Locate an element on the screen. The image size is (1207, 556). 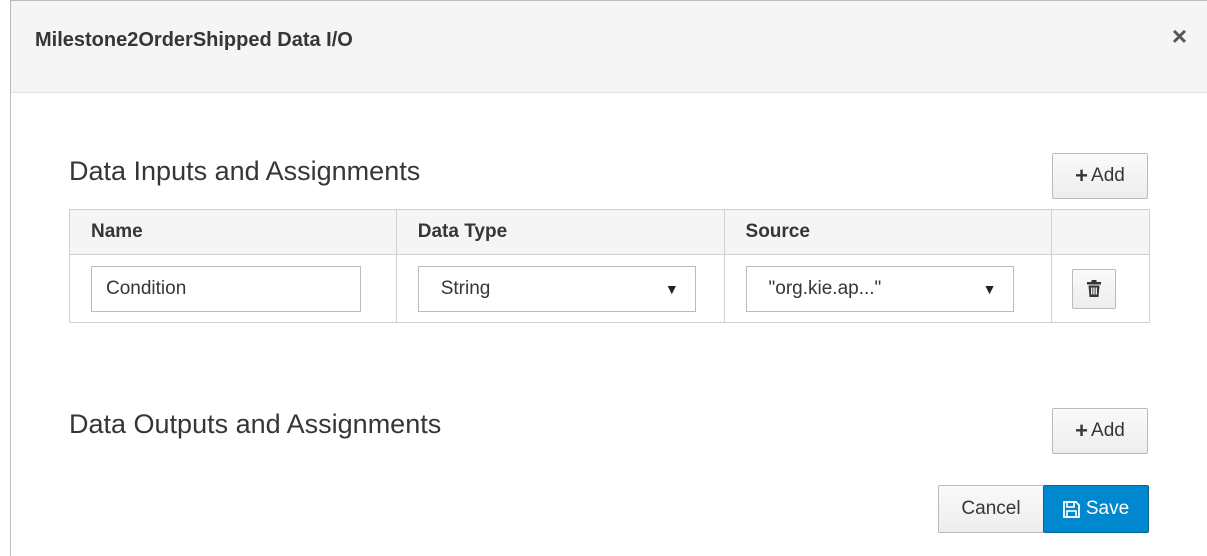
name-input-value: Condition is located at coordinates (146, 288).